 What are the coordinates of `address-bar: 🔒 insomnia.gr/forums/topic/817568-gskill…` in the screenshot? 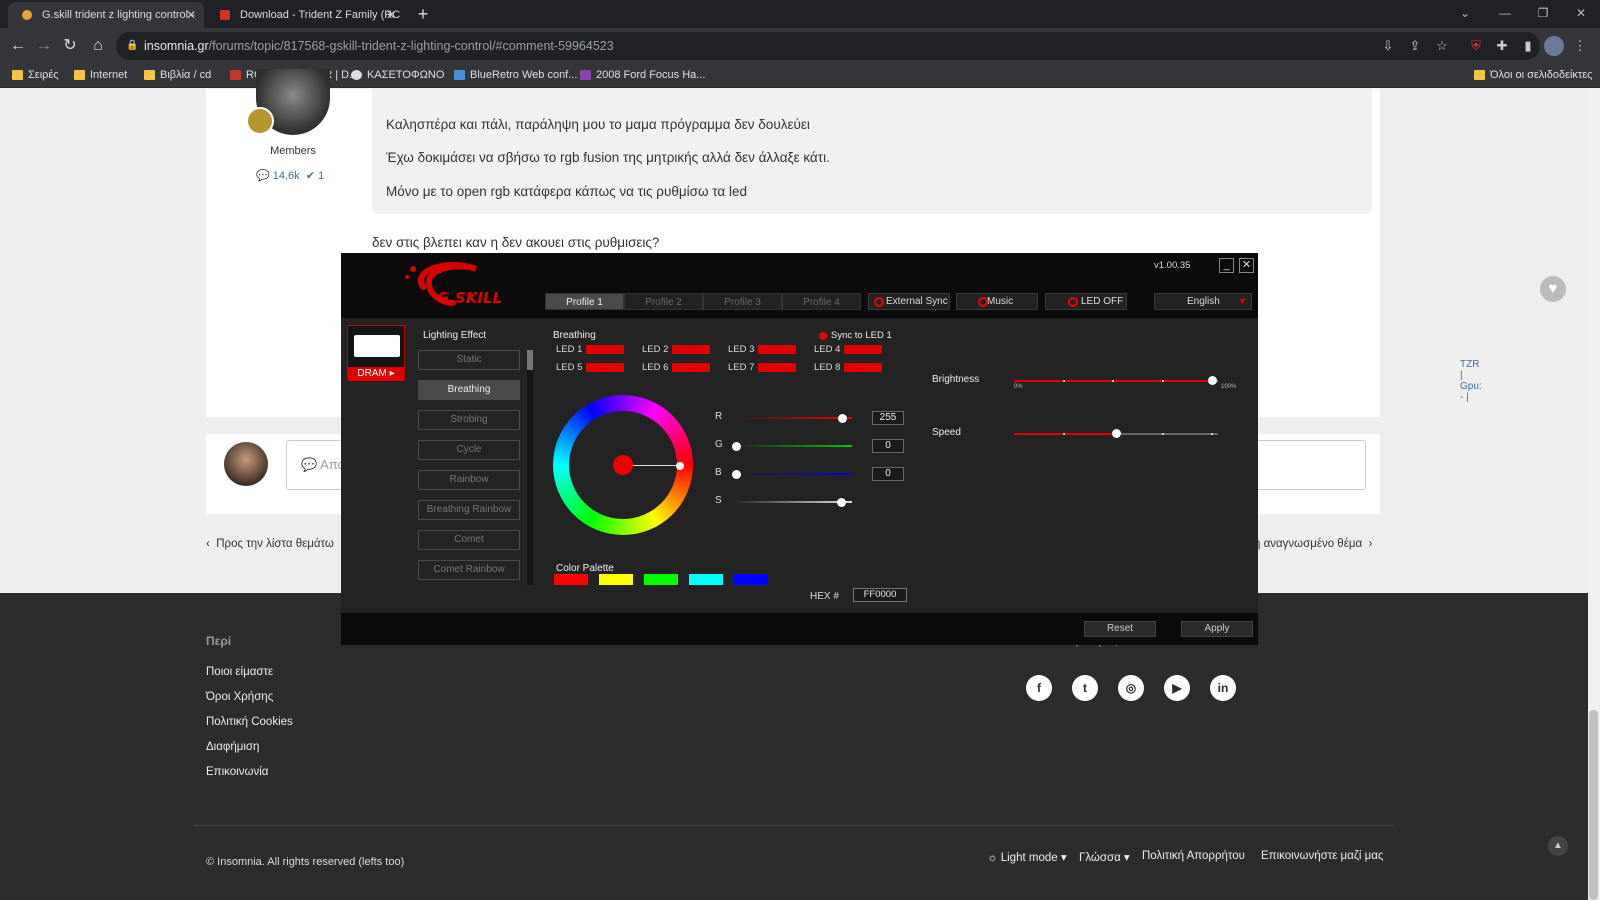 It's located at (828, 46).